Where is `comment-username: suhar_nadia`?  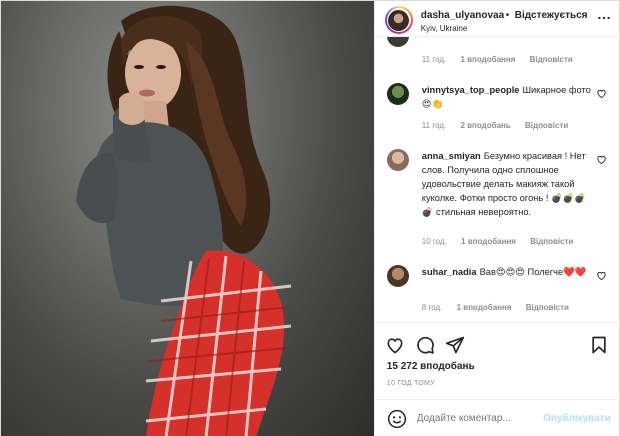 comment-username: suhar_nadia is located at coordinates (449, 272).